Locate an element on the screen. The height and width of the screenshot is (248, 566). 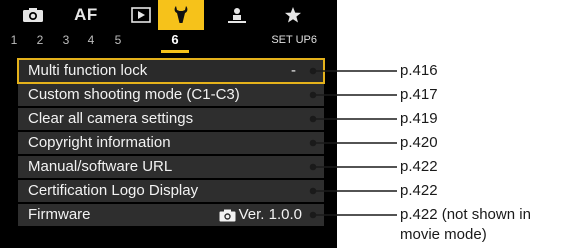
page-number-active: 6 is located at coordinates (175, 39).